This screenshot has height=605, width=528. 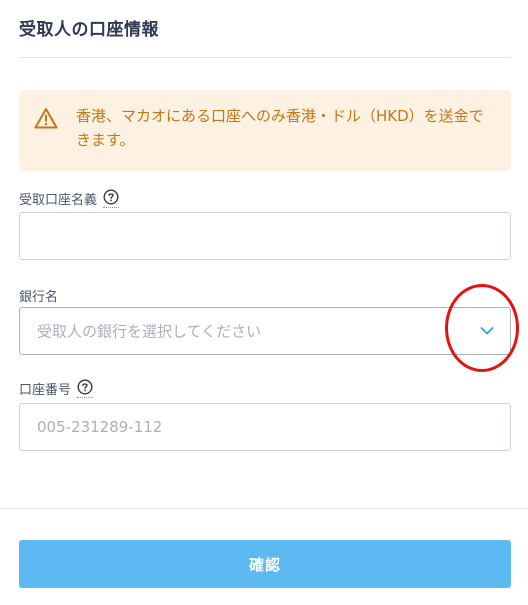 I want to click on bank-select-placeholder: 受取人の銀行を選択してください, so click(x=149, y=331).